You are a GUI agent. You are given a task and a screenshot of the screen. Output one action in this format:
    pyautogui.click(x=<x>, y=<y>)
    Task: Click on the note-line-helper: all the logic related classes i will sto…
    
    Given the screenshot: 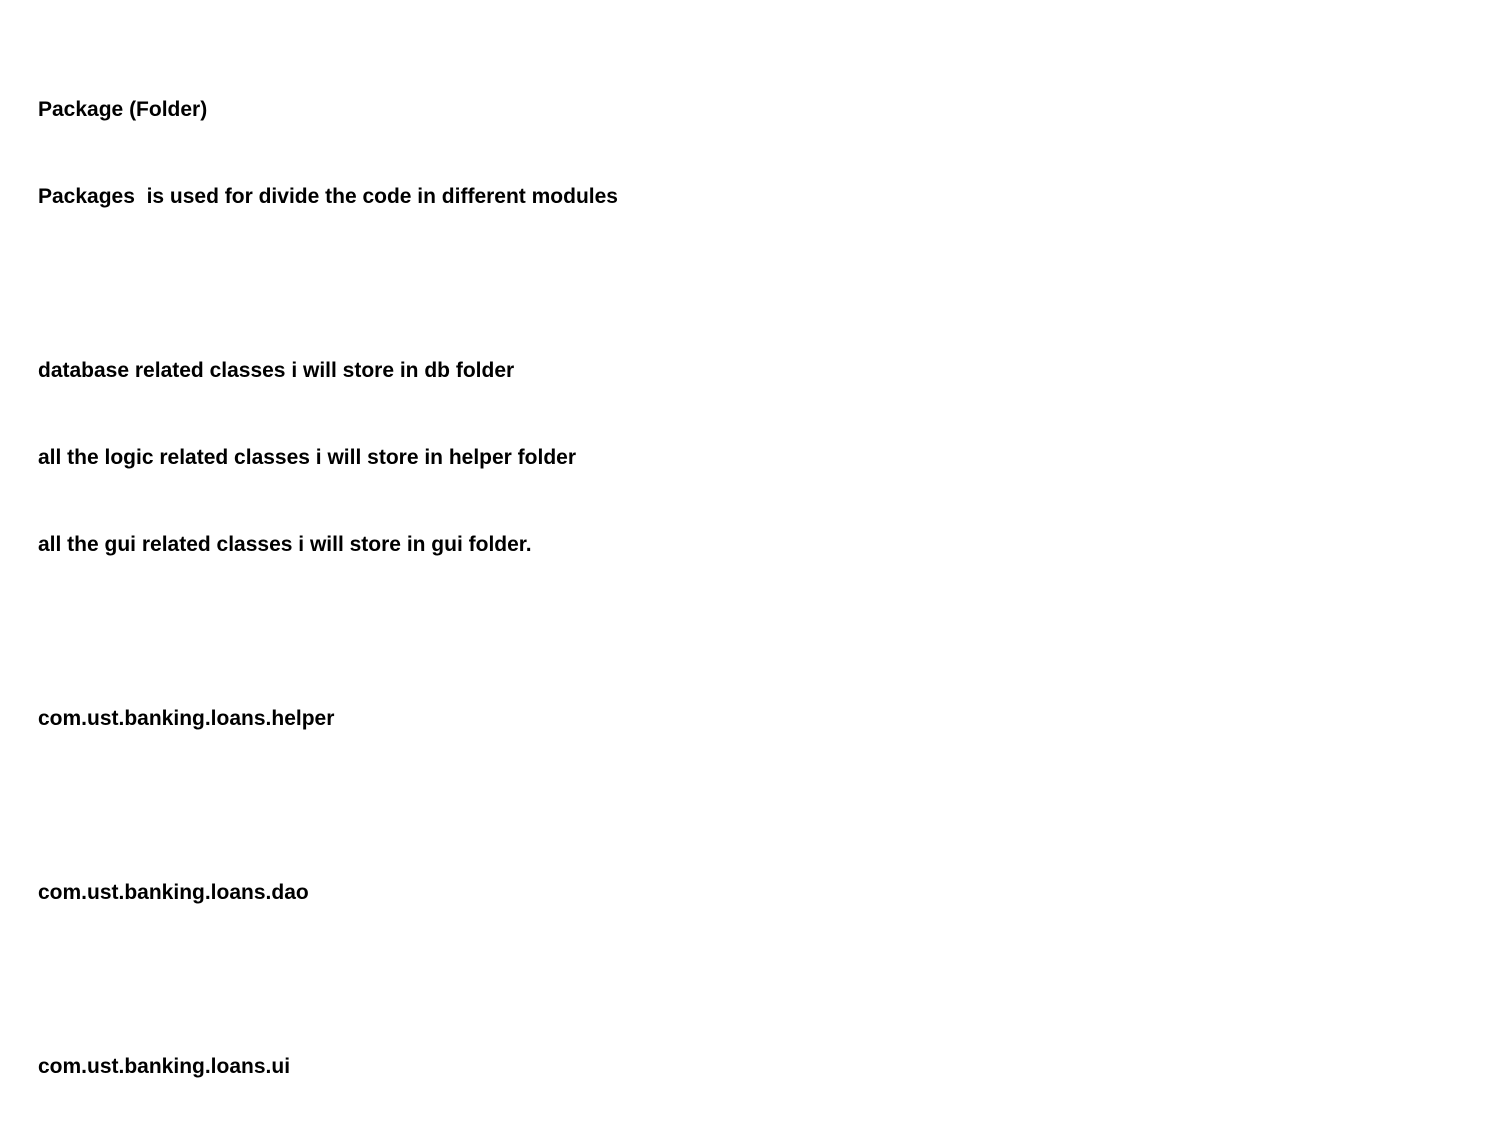 What is the action you would take?
    pyautogui.click(x=307, y=457)
    